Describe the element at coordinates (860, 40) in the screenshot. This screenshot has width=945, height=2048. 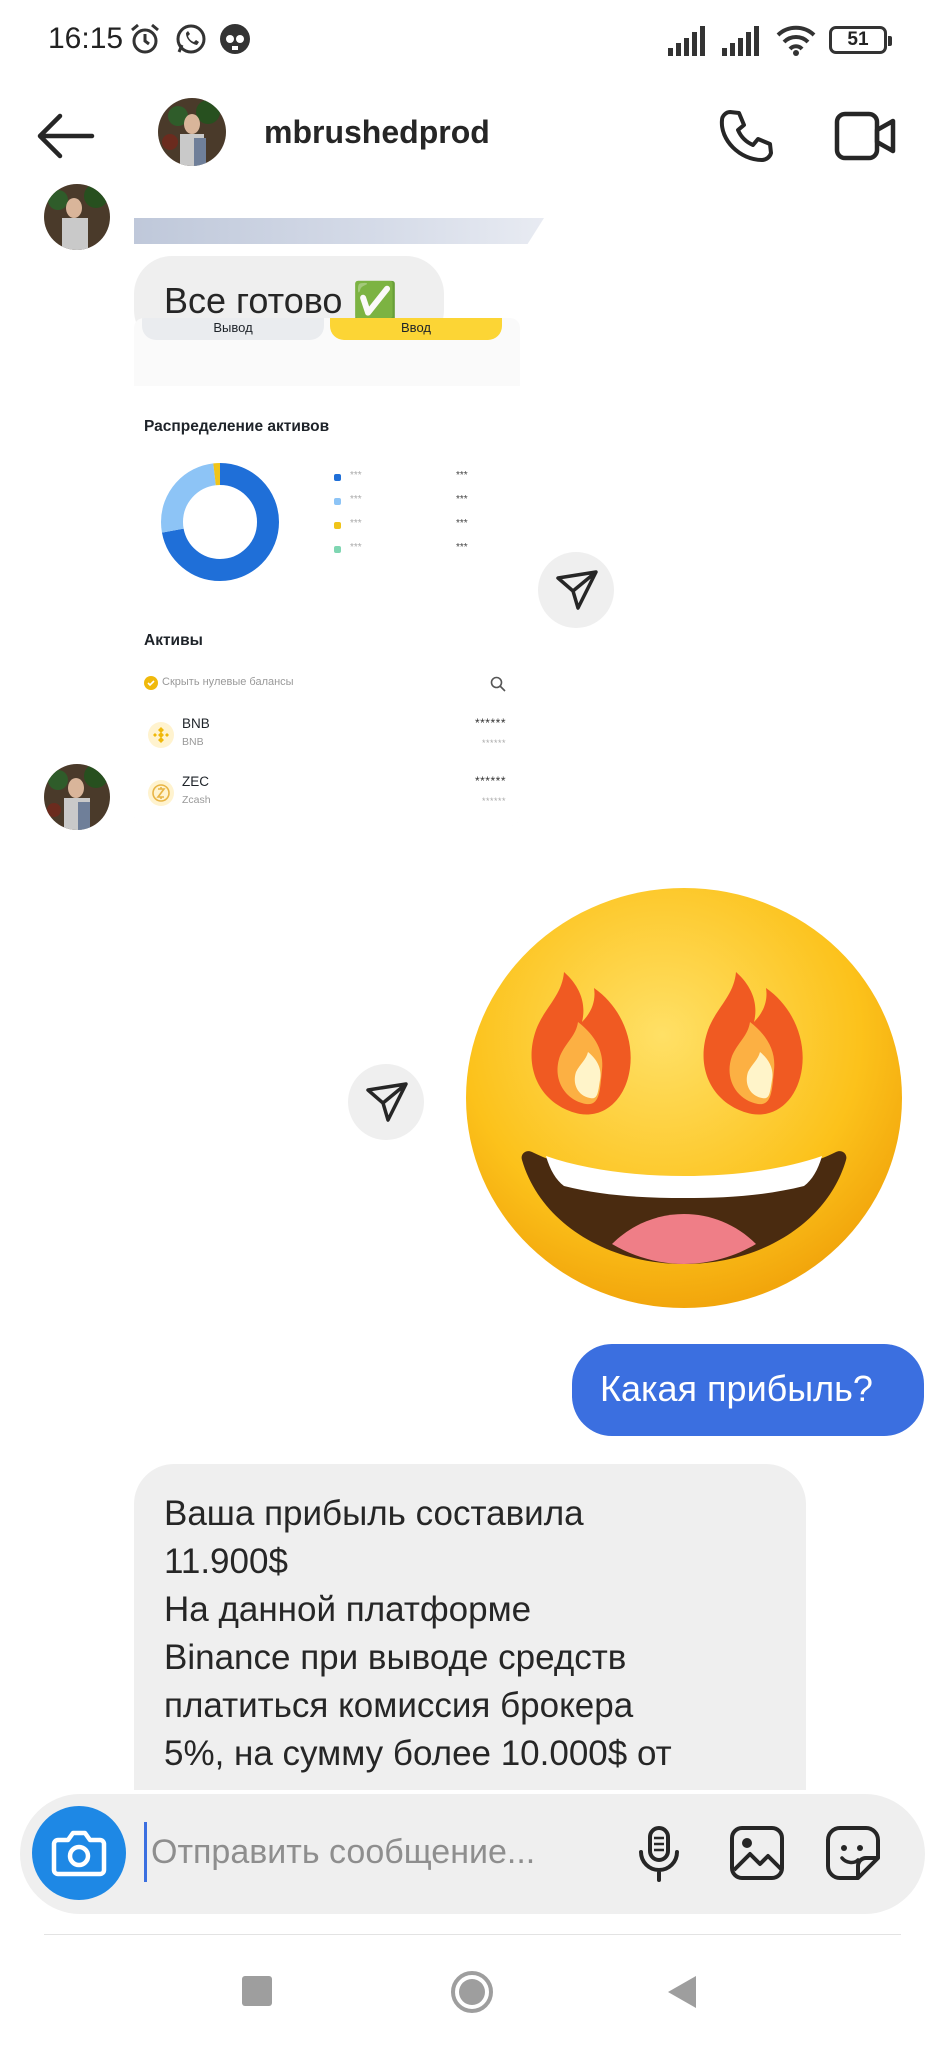
I see `battery-icon: 51` at that location.